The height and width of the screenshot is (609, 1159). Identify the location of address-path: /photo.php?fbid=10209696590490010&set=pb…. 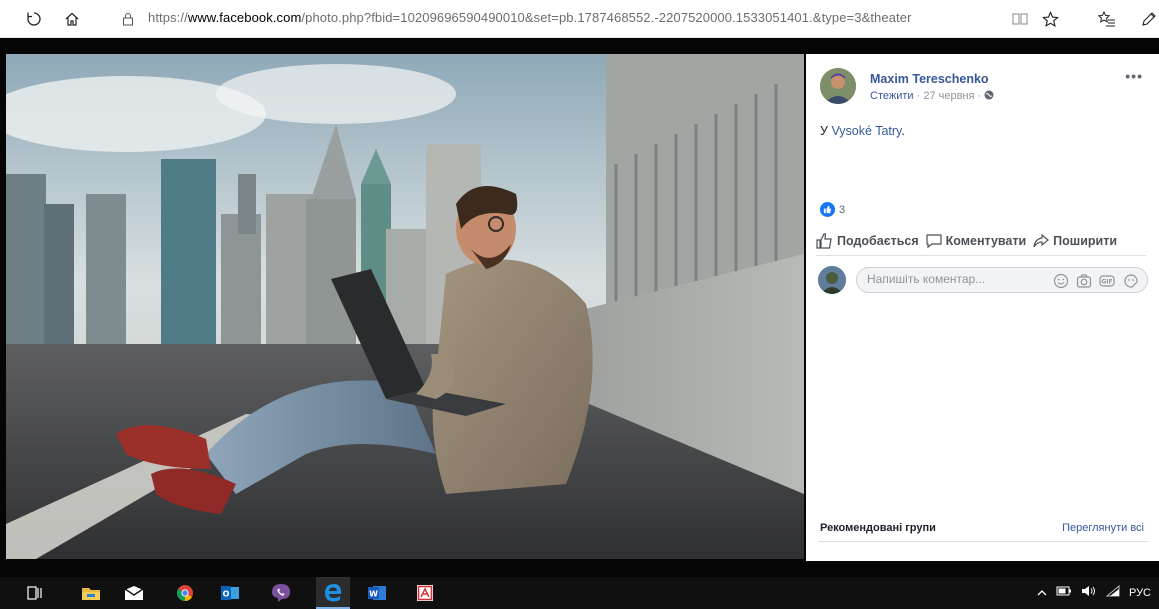
(606, 17).